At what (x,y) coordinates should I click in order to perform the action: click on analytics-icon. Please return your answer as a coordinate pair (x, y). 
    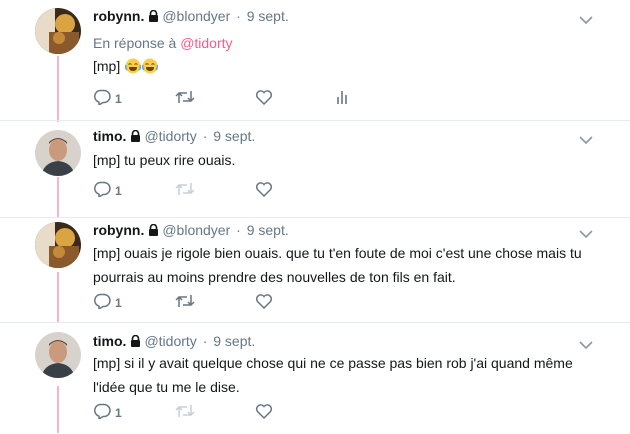
    Looking at the image, I should click on (343, 99).